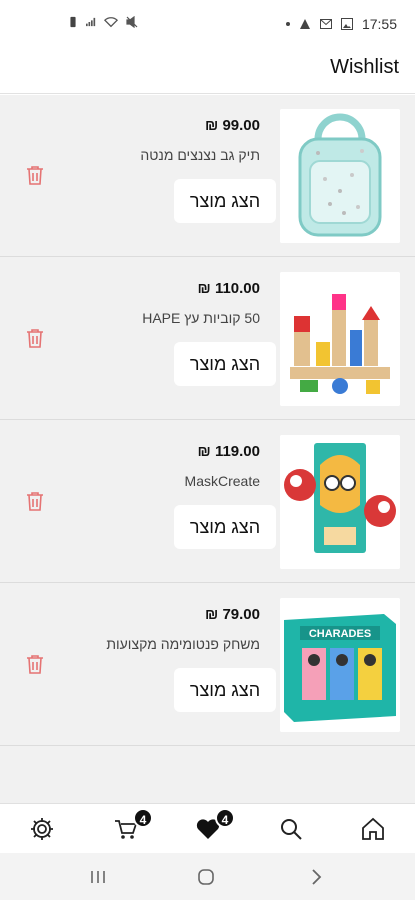 Image resolution: width=415 pixels, height=900 pixels. I want to click on image-icon, so click(346, 24).